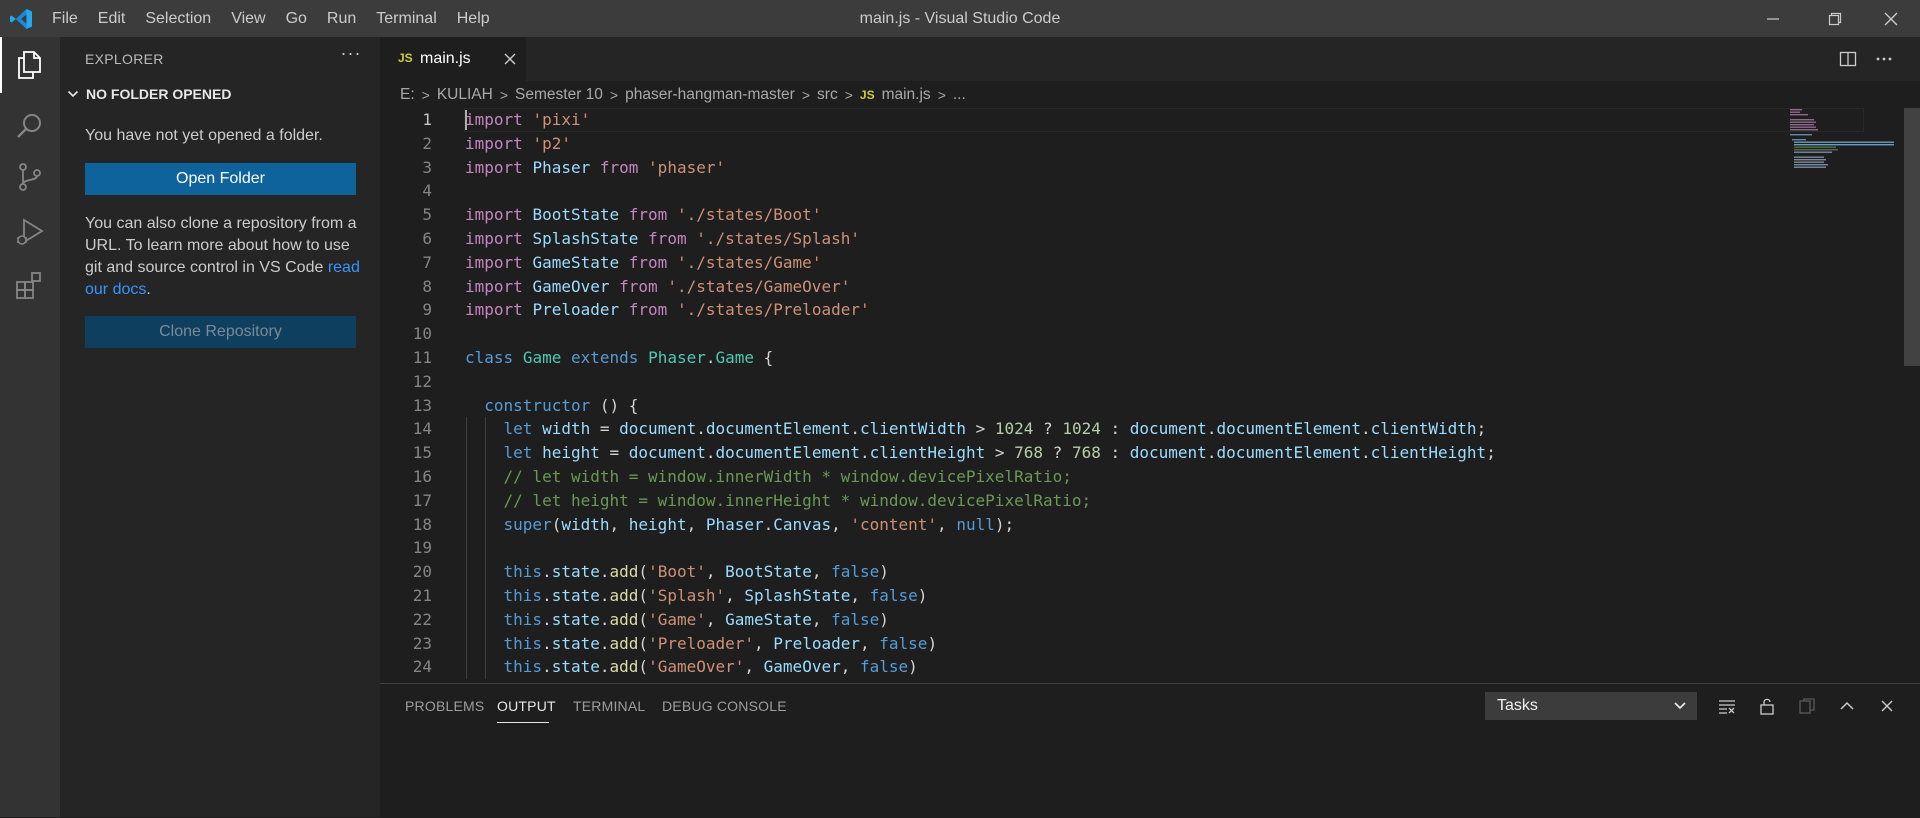 The height and width of the screenshot is (818, 1920). What do you see at coordinates (724, 706) in the screenshot?
I see `tab-debug-console: DEBUG CONSOLE` at bounding box center [724, 706].